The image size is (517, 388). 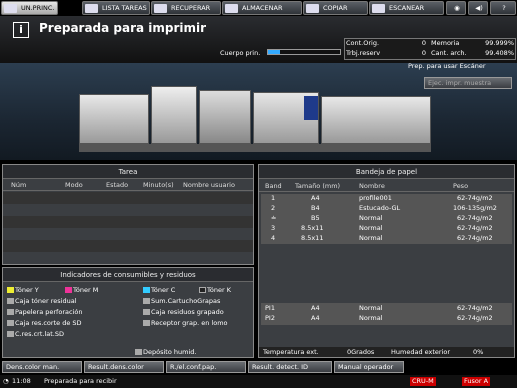 What do you see at coordinates (386, 238) in the screenshot?
I see `tray-row: 4 8.5x11 Normal 62-74g/m2` at bounding box center [386, 238].